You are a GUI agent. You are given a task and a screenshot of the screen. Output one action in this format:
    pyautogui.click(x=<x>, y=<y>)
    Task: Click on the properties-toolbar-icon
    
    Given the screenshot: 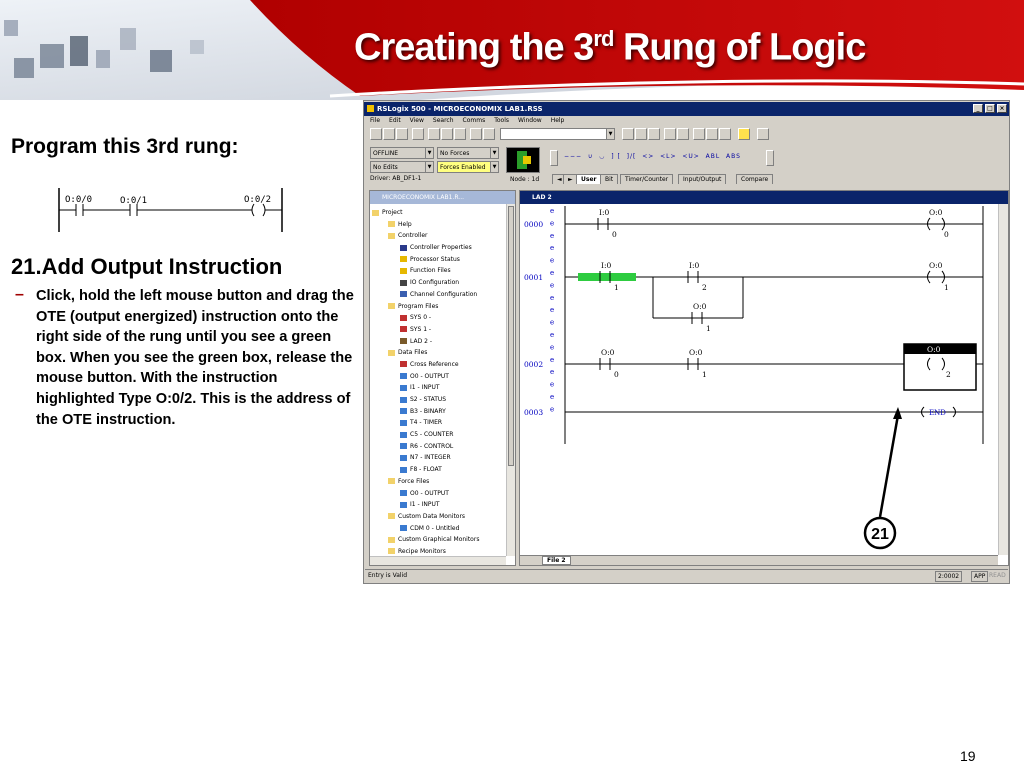 What is the action you would take?
    pyautogui.click(x=670, y=134)
    